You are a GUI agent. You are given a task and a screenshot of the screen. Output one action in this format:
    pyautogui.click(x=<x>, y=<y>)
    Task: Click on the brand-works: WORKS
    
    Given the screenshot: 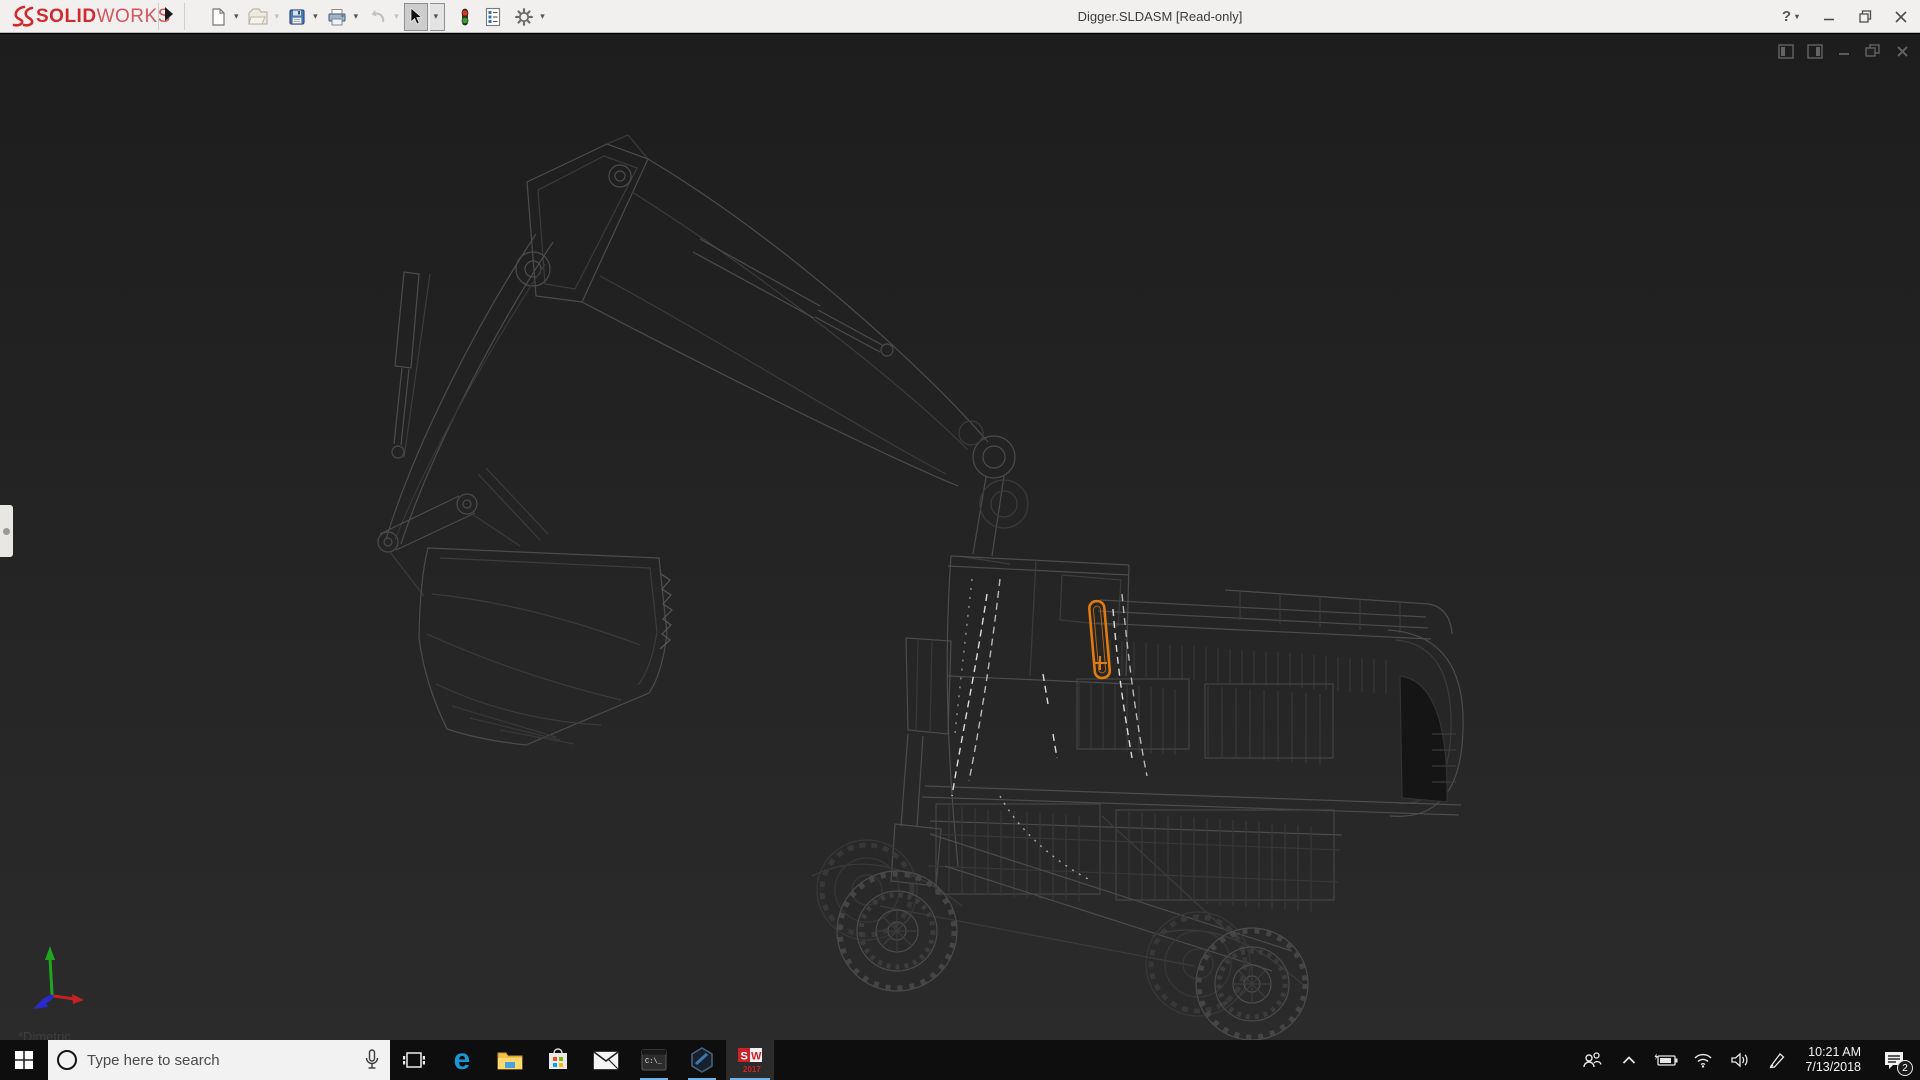 What is the action you would take?
    pyautogui.click(x=133, y=16)
    